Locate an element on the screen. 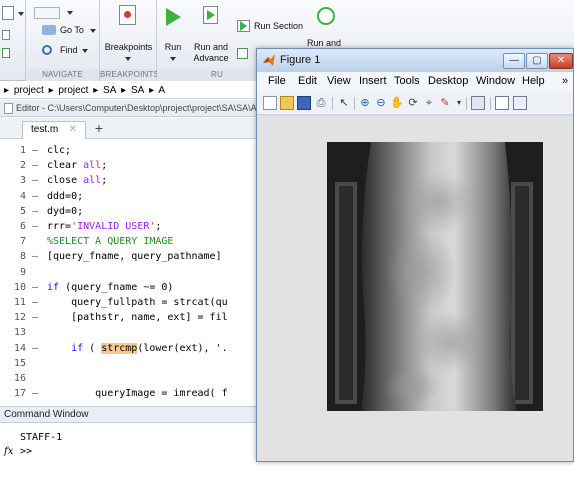 Image resolution: width=574 pixels, height=486 pixels. run-button: Run is located at coordinates (173, 47).